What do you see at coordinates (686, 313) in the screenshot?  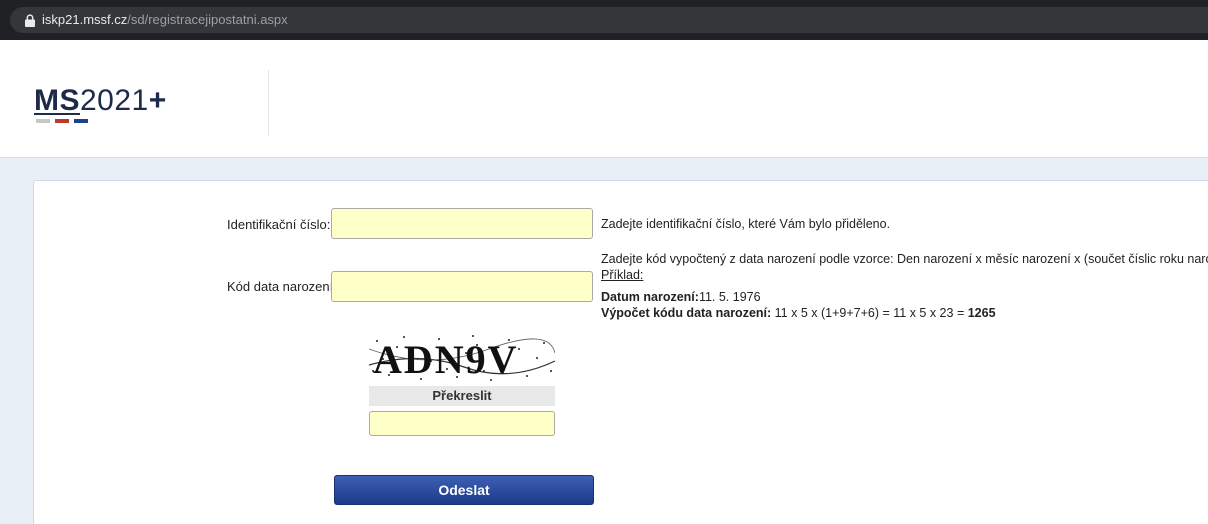 I see `example-calc-label: Výpočet kódu data narození:` at bounding box center [686, 313].